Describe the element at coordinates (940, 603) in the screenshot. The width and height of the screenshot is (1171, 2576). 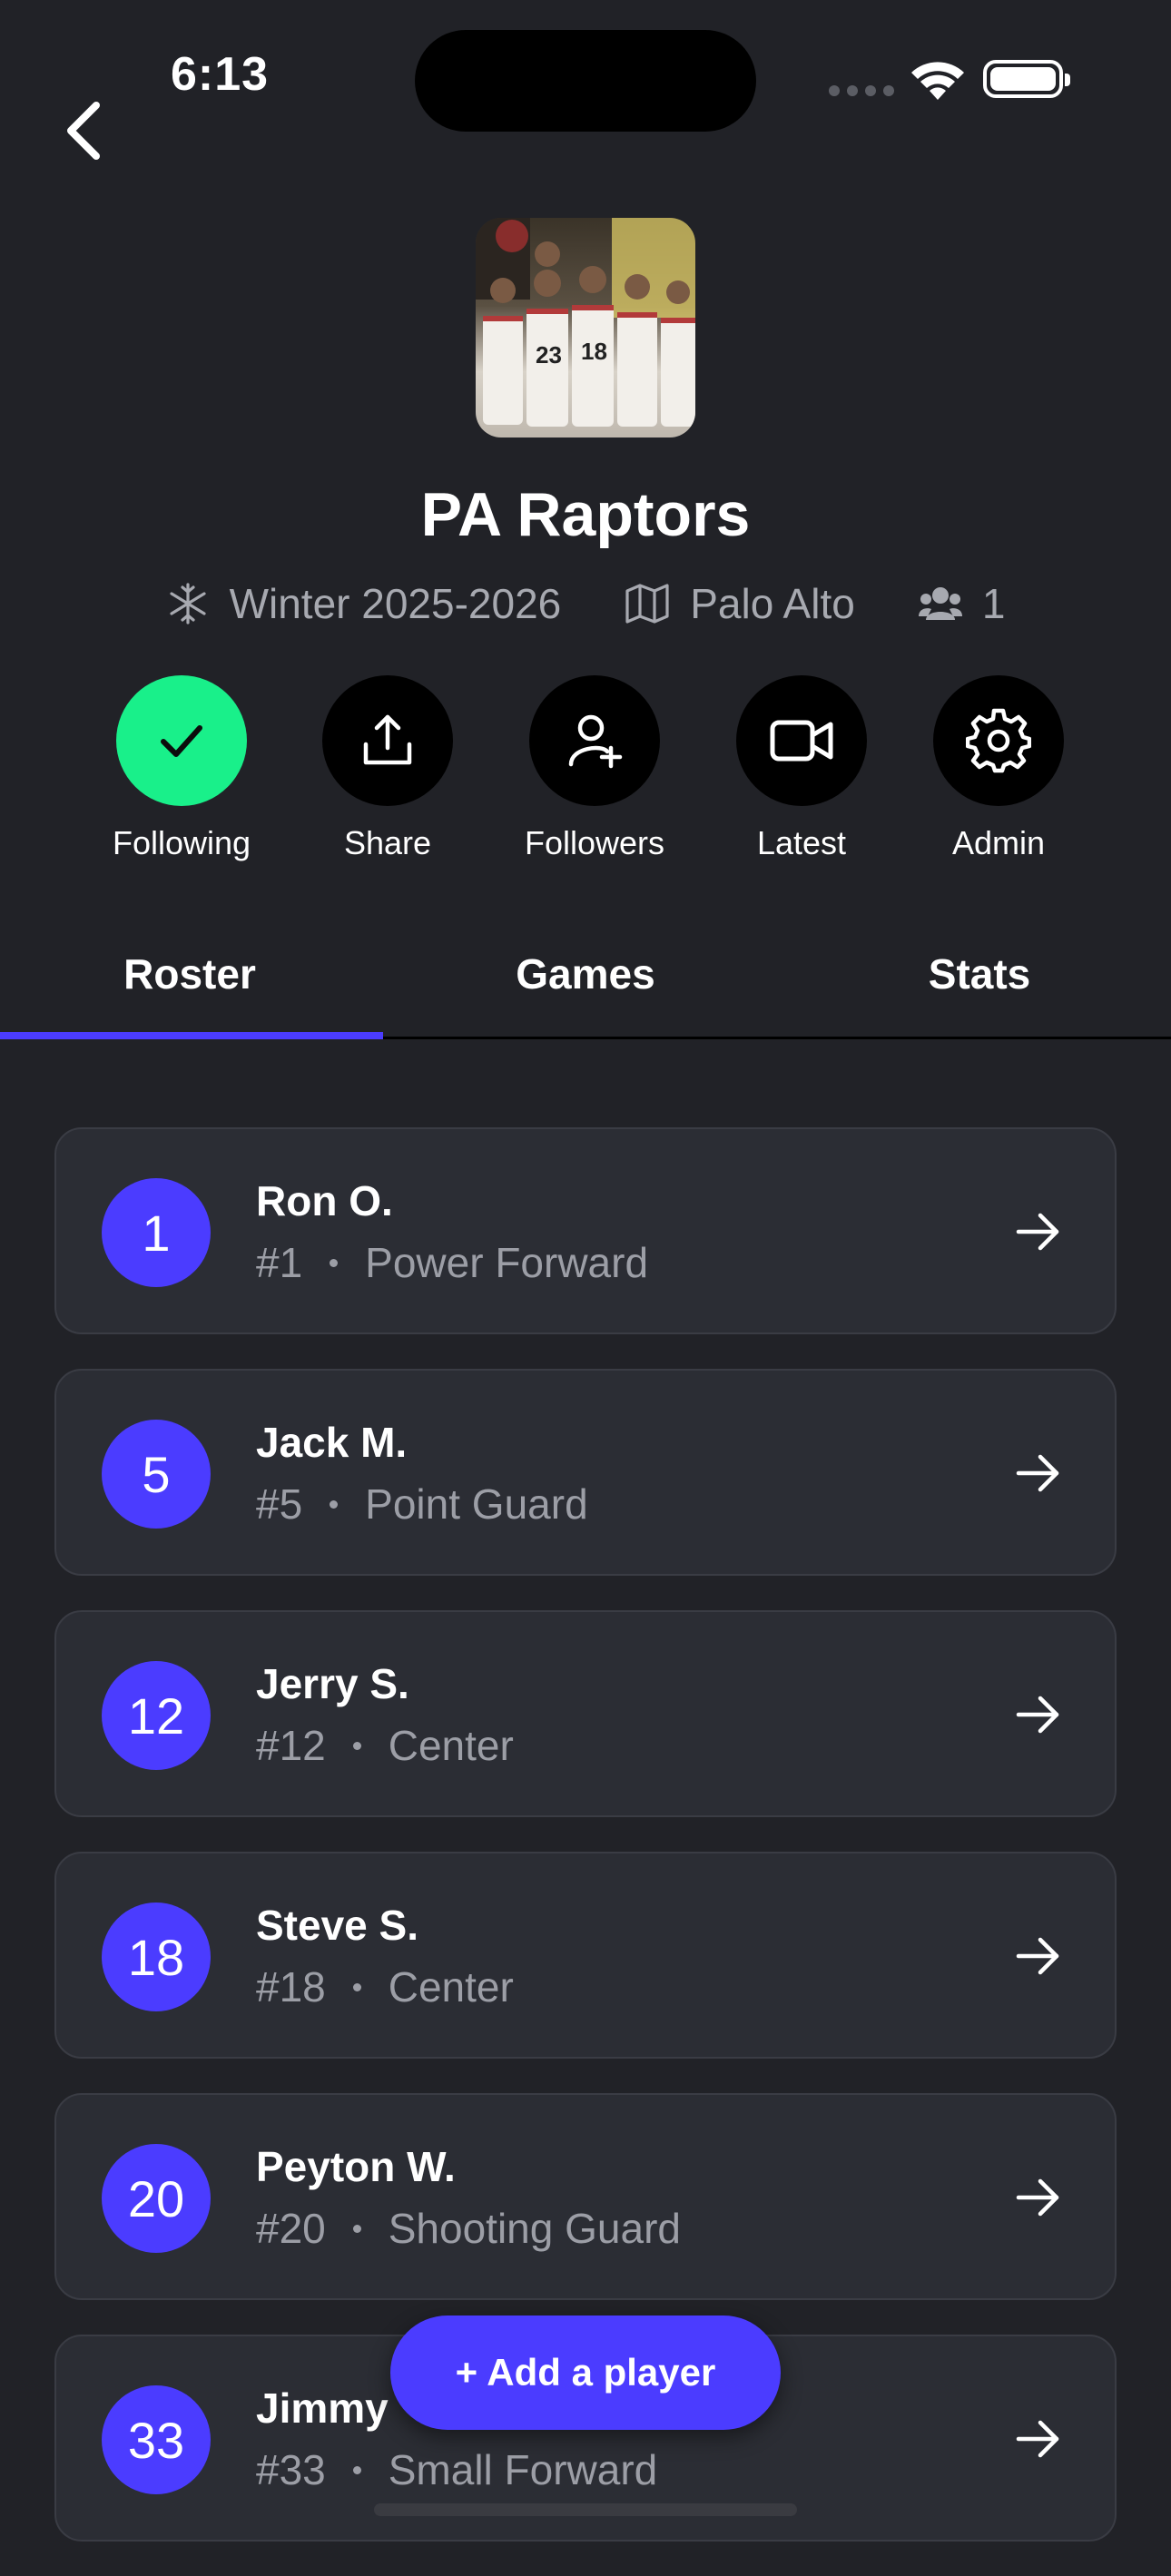
I see `group-icon` at that location.